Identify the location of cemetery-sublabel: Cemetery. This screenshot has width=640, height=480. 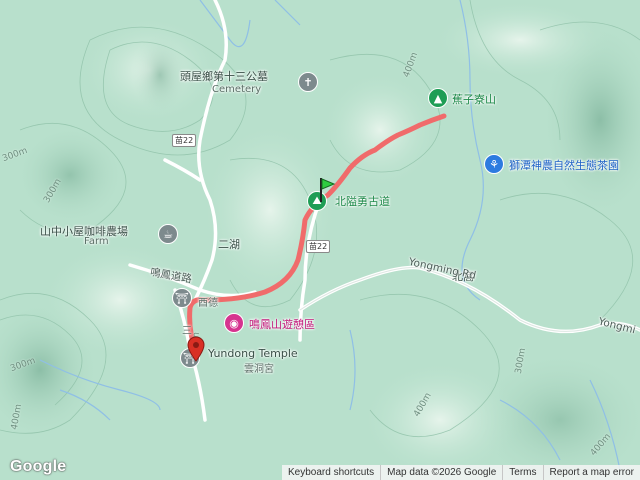
(237, 89).